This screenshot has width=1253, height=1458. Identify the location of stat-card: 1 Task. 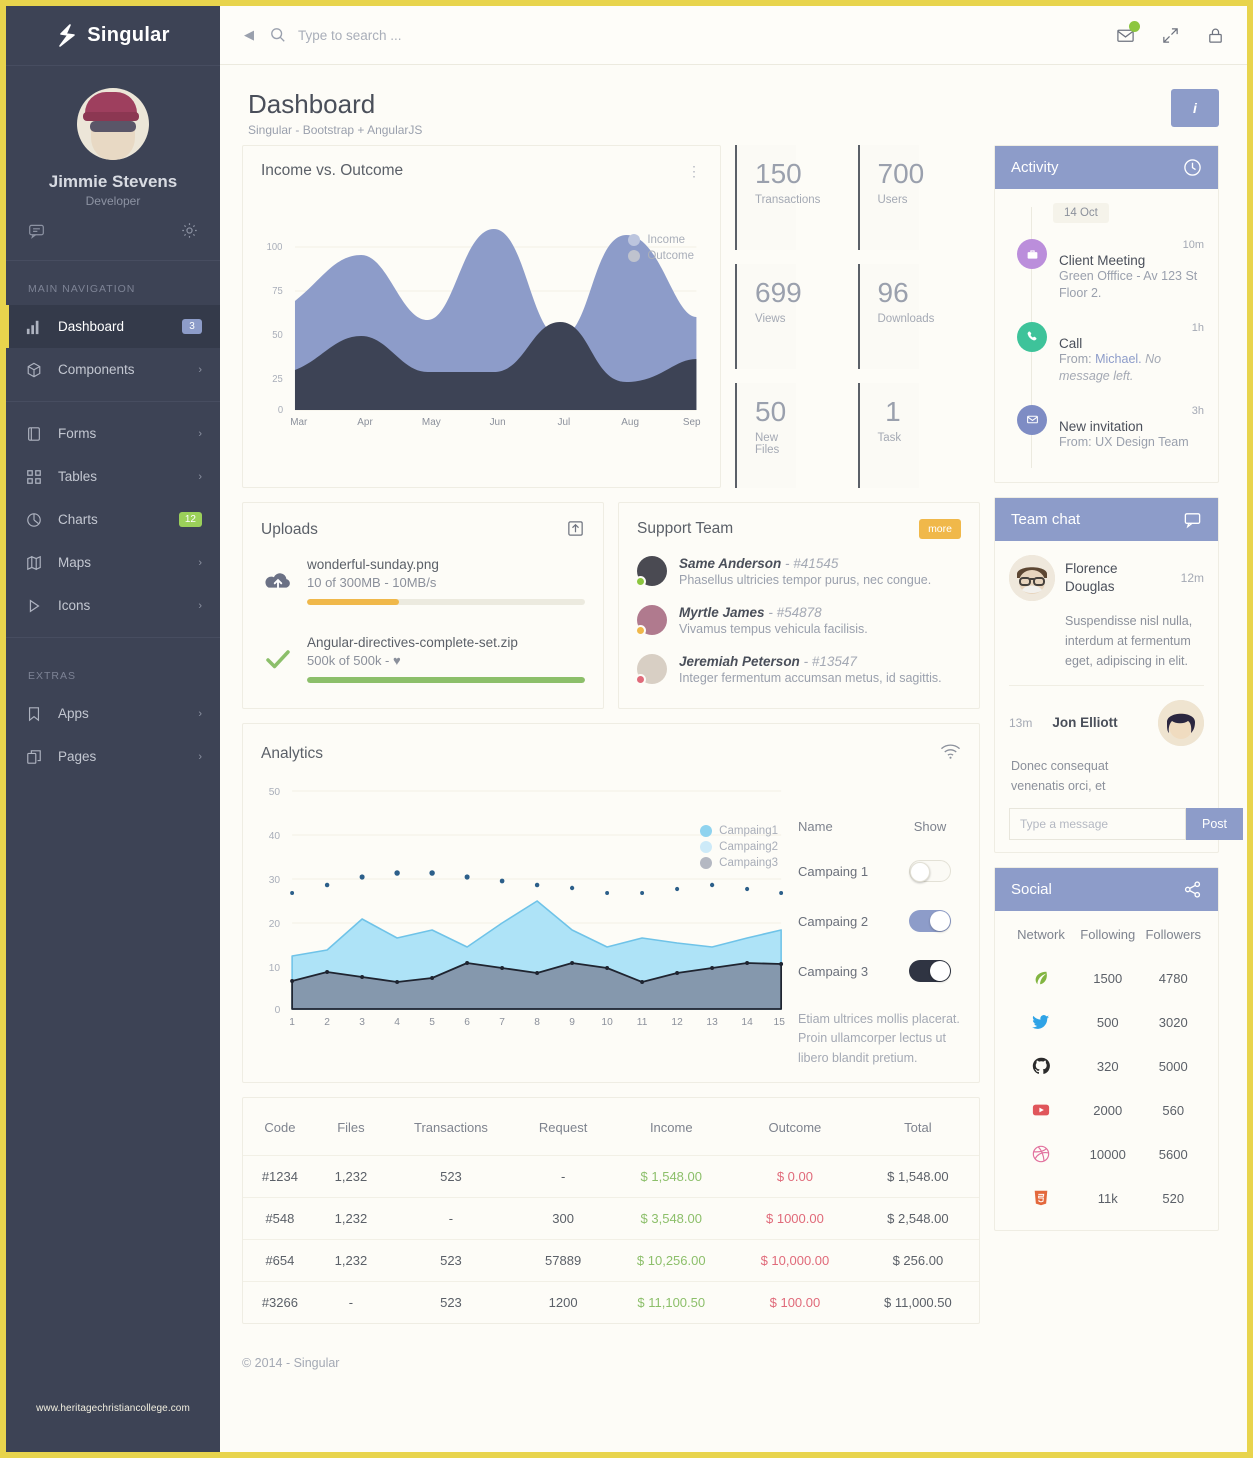
(888, 435).